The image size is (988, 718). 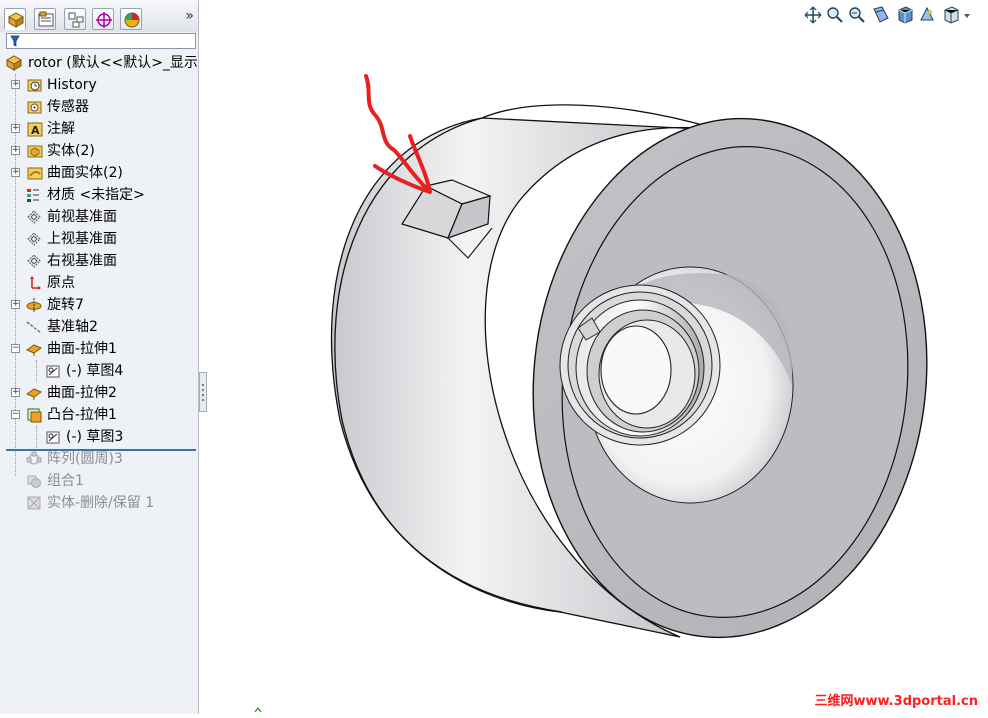 What do you see at coordinates (258, 710) in the screenshot?
I see `reference-triad-icon` at bounding box center [258, 710].